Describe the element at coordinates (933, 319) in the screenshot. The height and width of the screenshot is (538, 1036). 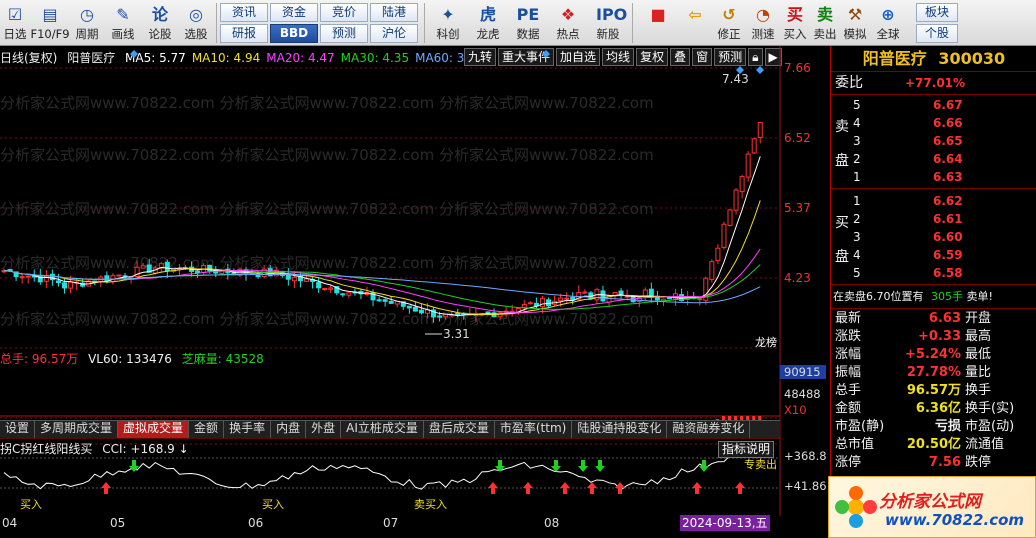
I see `stat-row-0: 最新 6.63 开盘` at that location.